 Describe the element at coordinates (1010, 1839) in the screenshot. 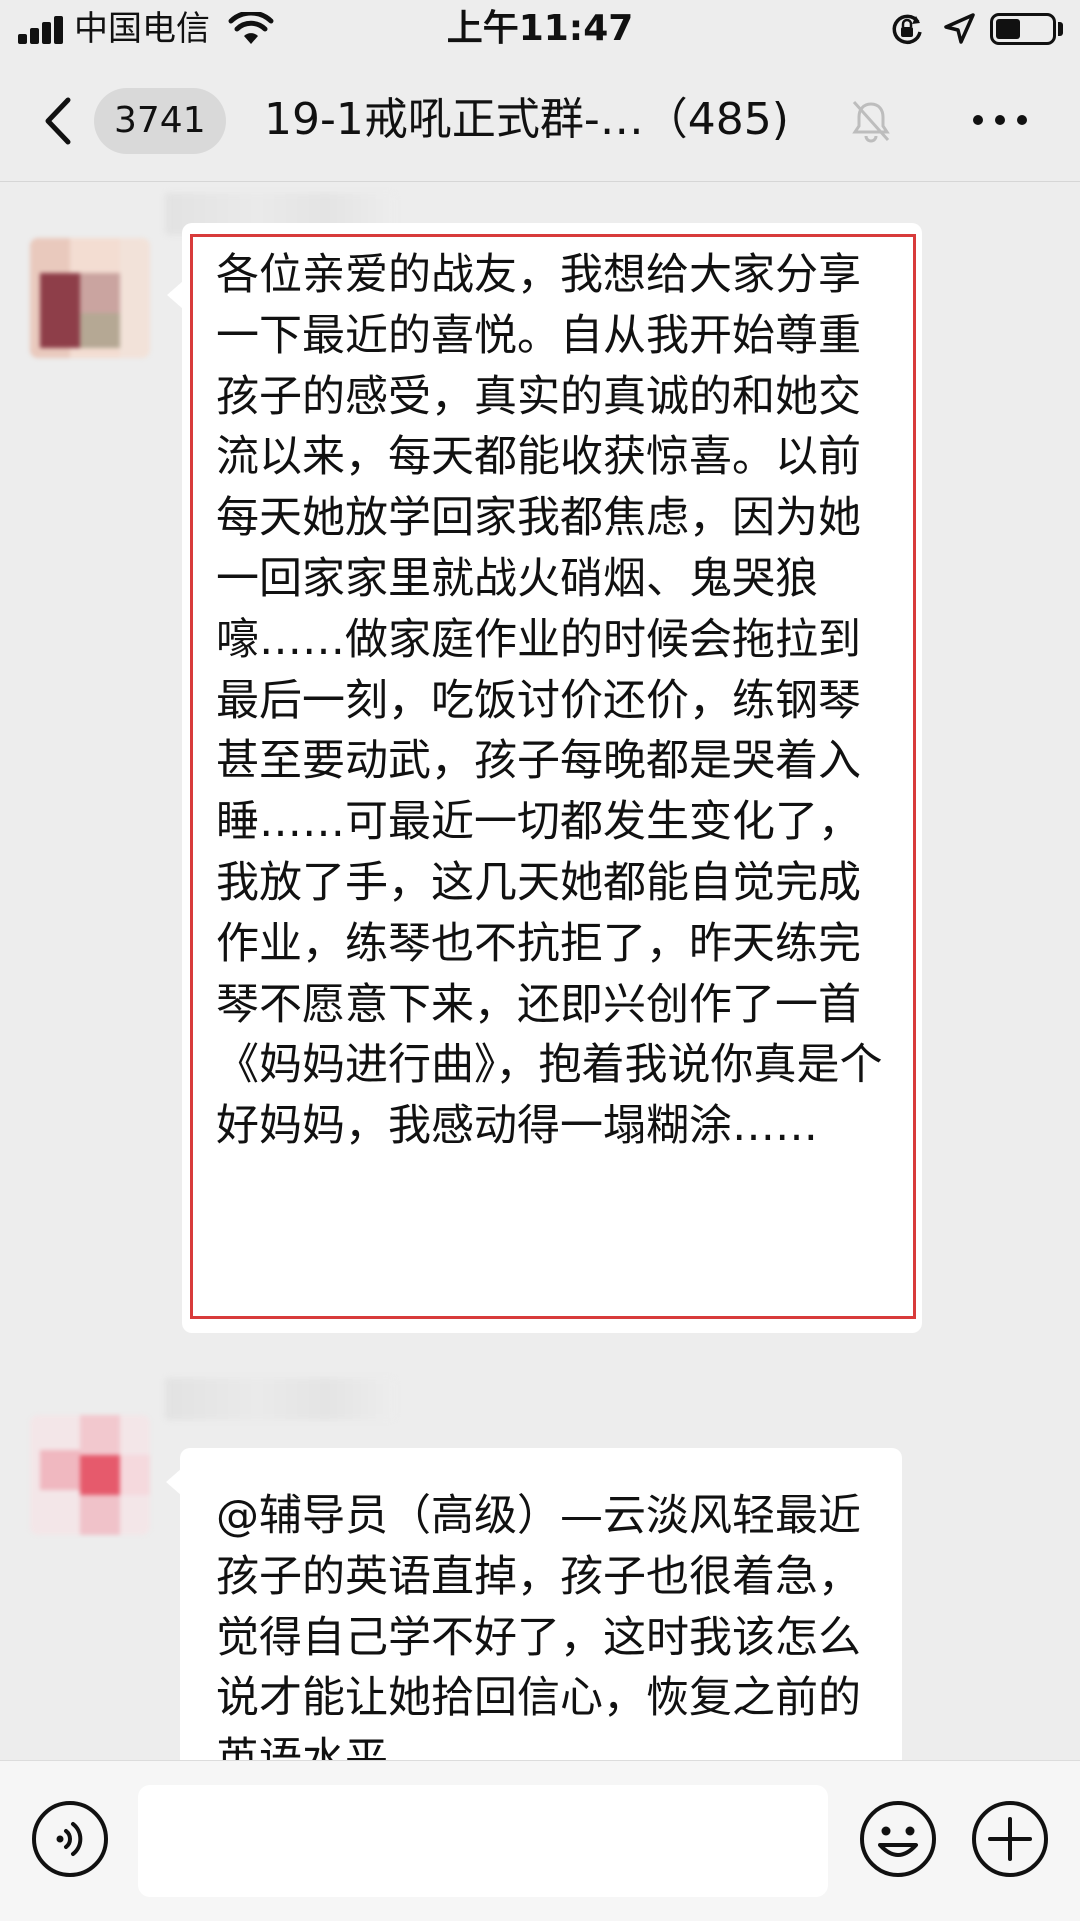

I see `plus-icon` at that location.